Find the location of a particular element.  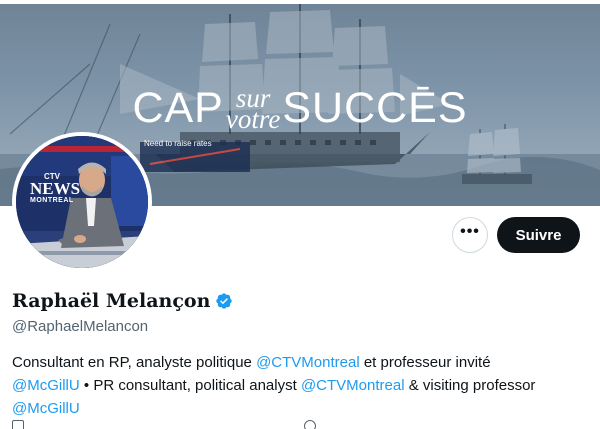

bio-text: & visiting professor is located at coordinates (470, 385).